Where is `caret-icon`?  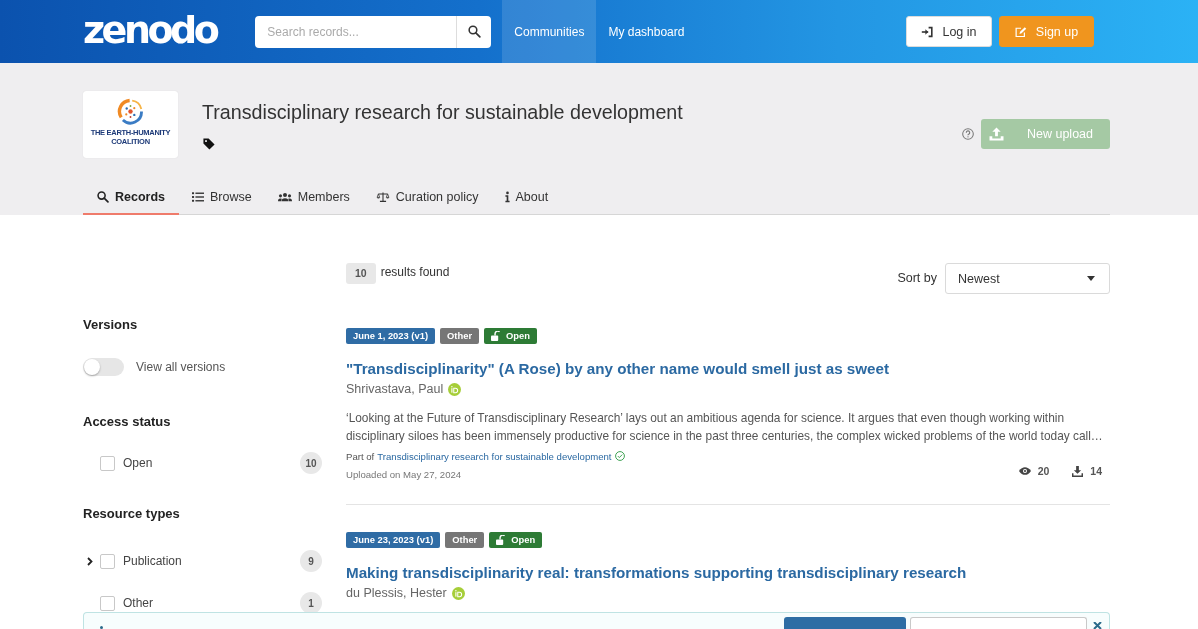
caret-icon is located at coordinates (90, 561).